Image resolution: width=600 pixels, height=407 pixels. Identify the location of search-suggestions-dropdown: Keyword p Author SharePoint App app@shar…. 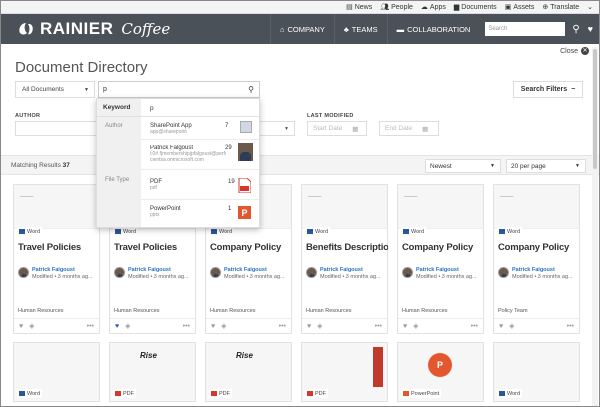
(178, 163).